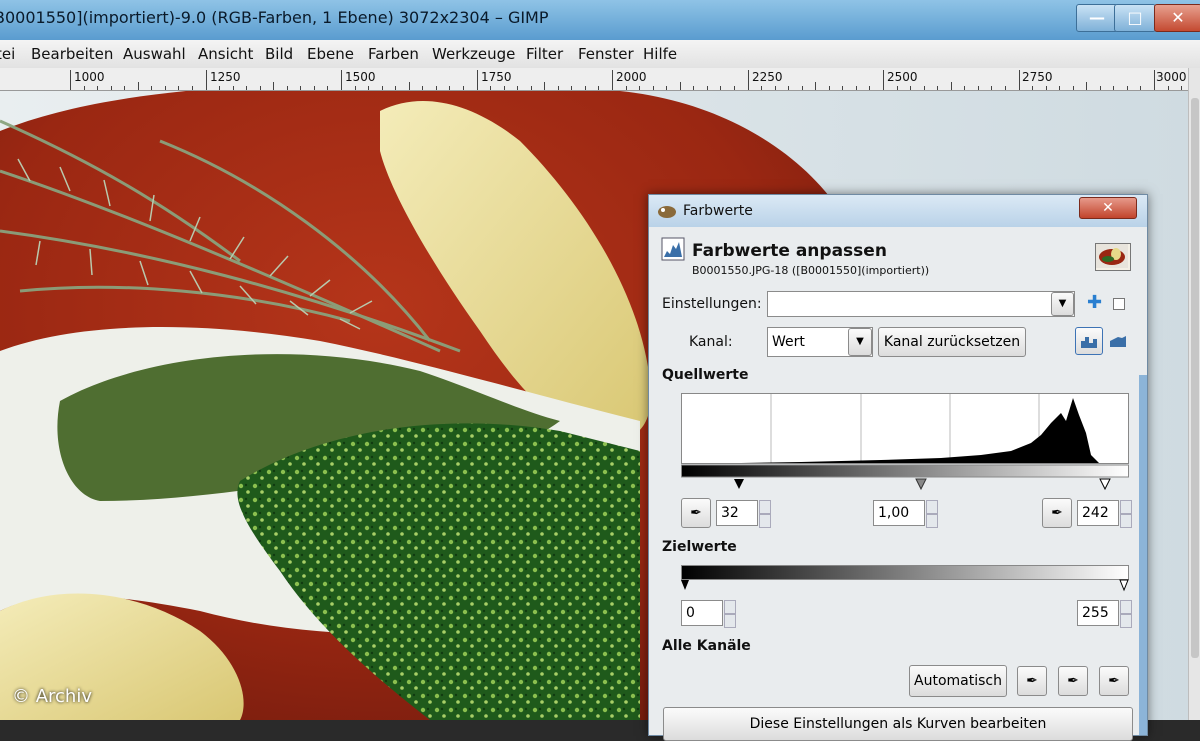 The width and height of the screenshot is (1200, 741). I want to click on settings-combobox, so click(921, 304).